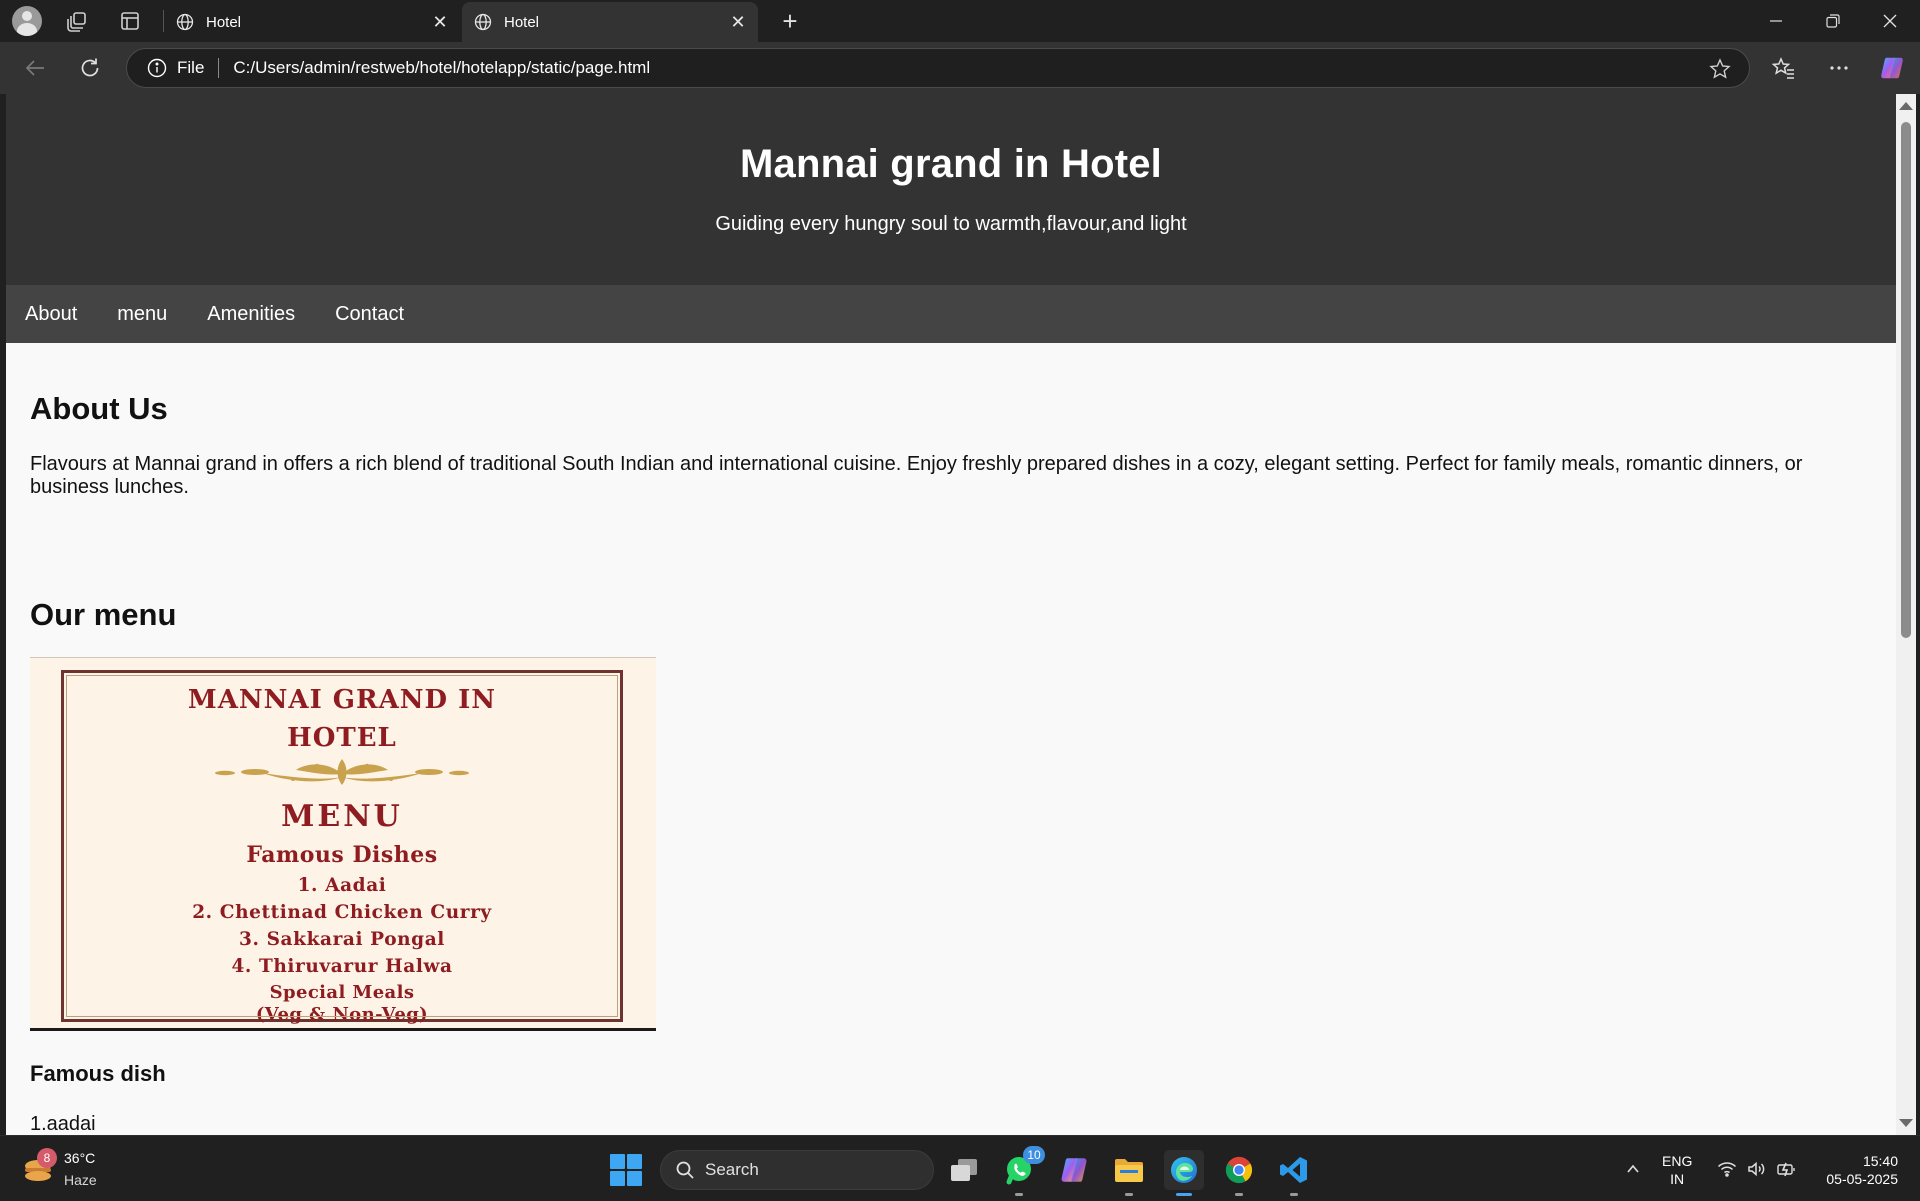  Describe the element at coordinates (1784, 68) in the screenshot. I see `favorites-icon` at that location.